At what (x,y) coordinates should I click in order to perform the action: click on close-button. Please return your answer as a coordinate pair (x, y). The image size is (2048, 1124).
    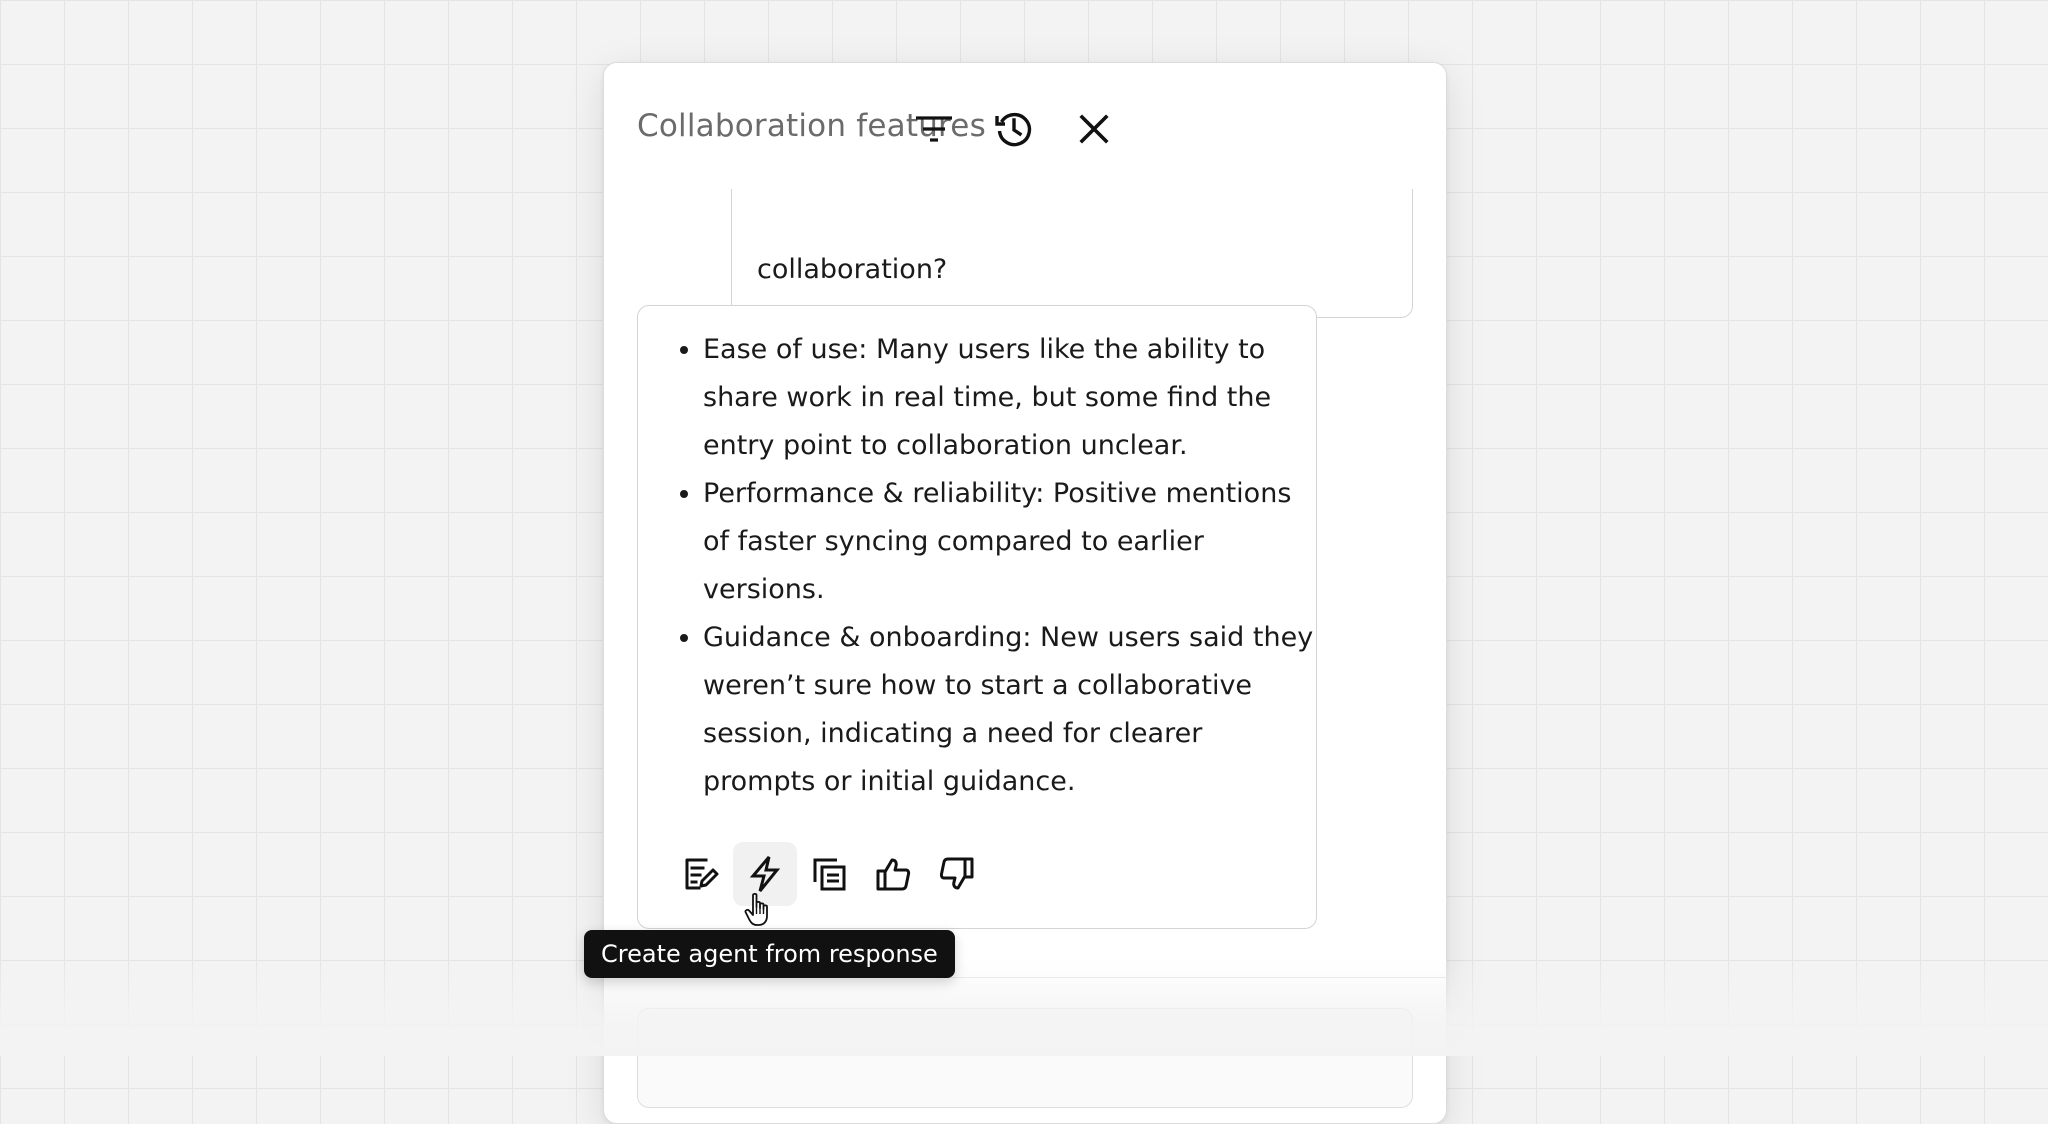
    Looking at the image, I should click on (1094, 129).